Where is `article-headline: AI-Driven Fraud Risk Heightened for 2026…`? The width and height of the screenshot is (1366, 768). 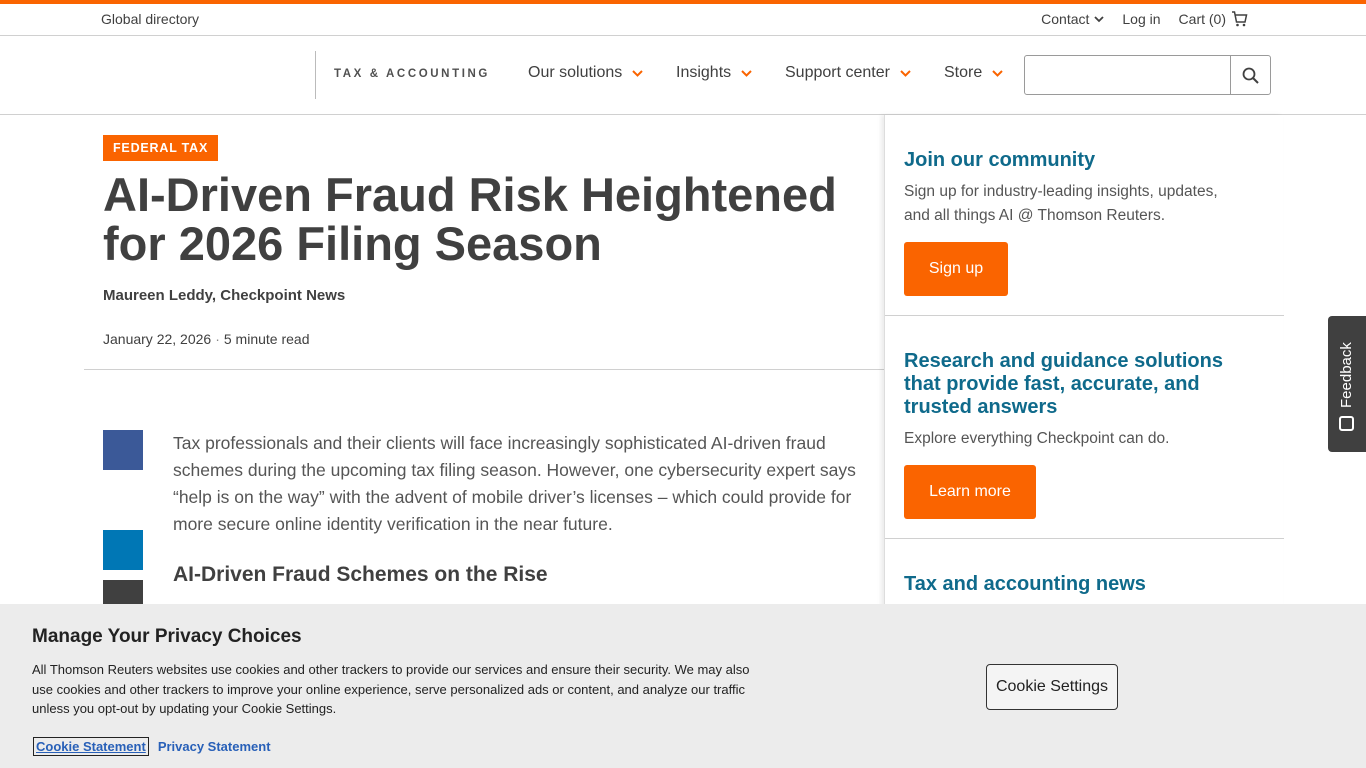 article-headline: AI-Driven Fraud Risk Heightened for 2026… is located at coordinates (470, 219).